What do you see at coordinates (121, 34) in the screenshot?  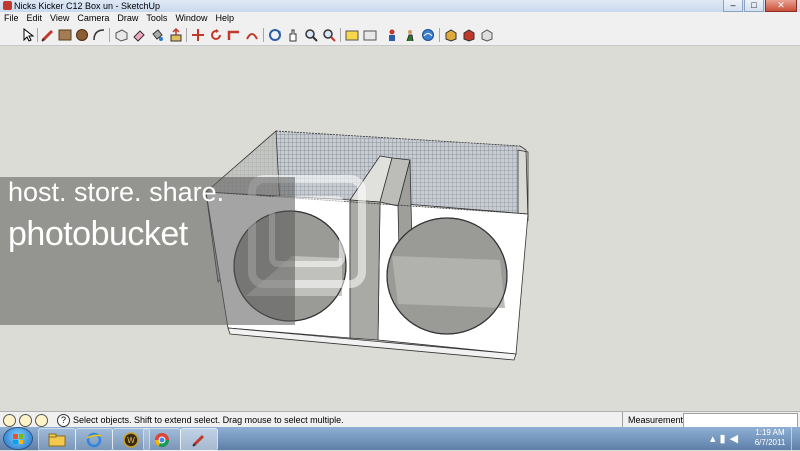 I see `make-component-icon` at bounding box center [121, 34].